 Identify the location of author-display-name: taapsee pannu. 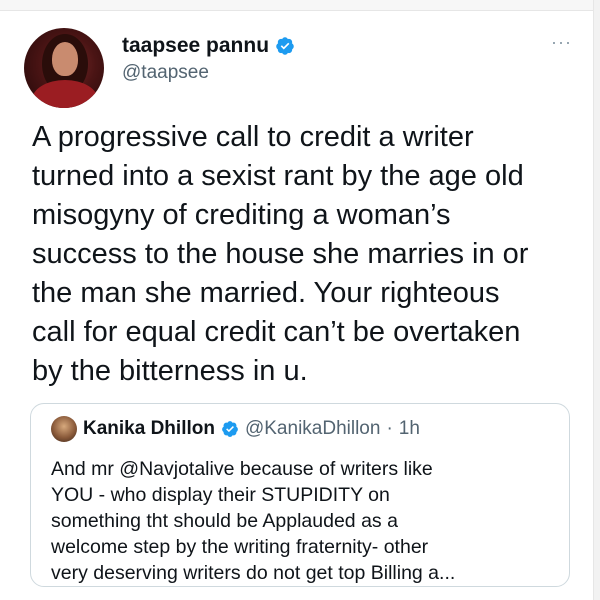
(195, 46).